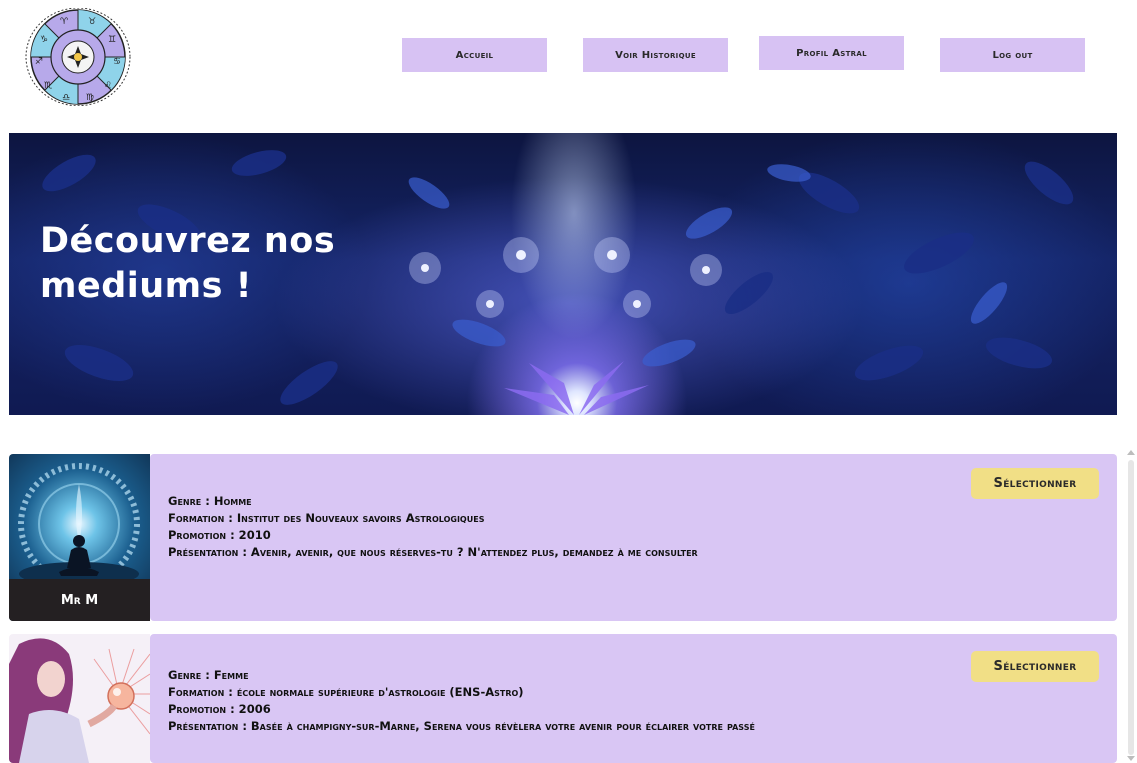  I want to click on medium-name-label: Mr M, so click(79, 600).